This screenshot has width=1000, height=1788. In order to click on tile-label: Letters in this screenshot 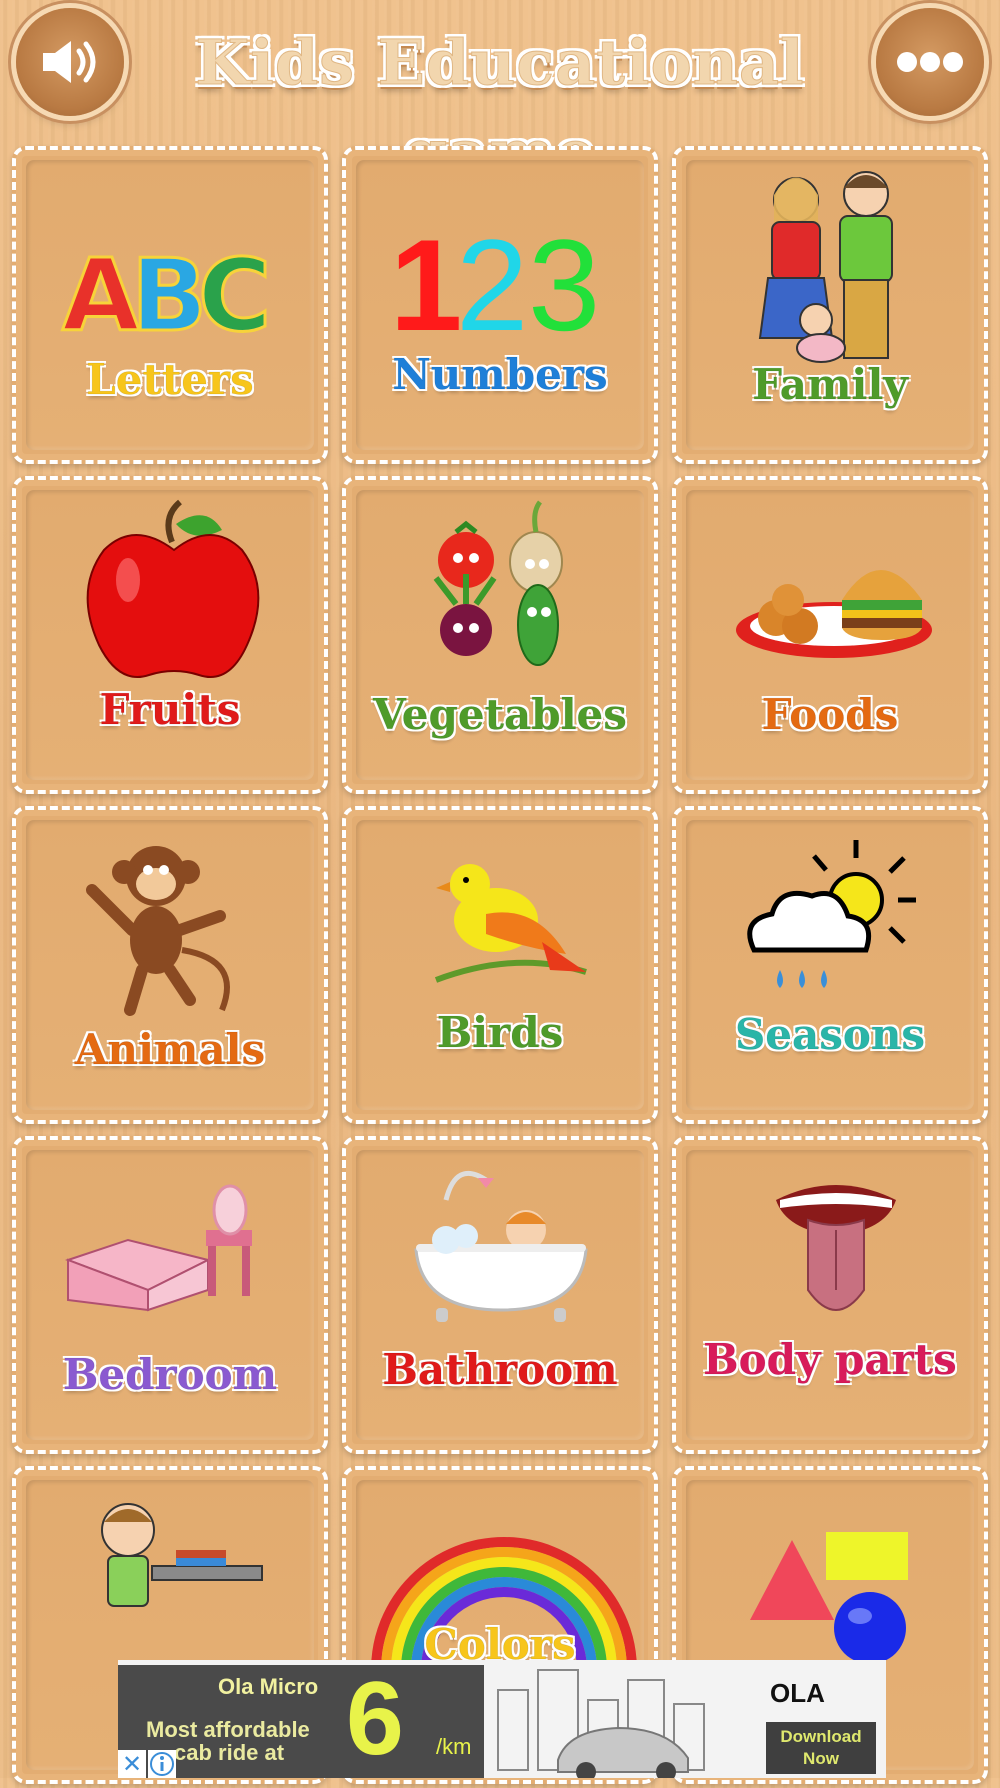, I will do `click(170, 380)`.